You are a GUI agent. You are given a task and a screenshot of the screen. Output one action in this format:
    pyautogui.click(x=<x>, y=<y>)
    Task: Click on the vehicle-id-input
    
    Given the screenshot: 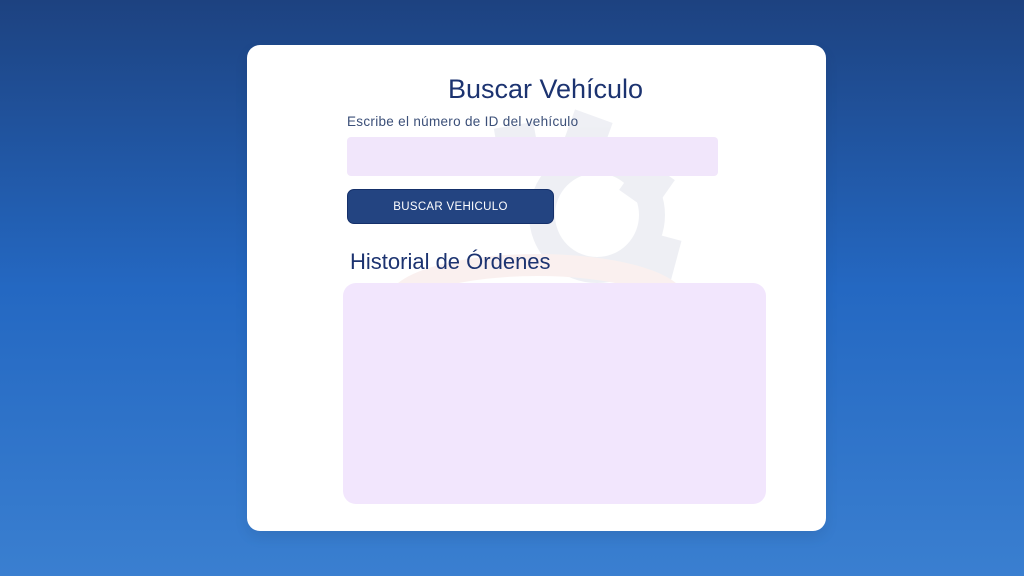 What is the action you would take?
    pyautogui.click(x=532, y=156)
    